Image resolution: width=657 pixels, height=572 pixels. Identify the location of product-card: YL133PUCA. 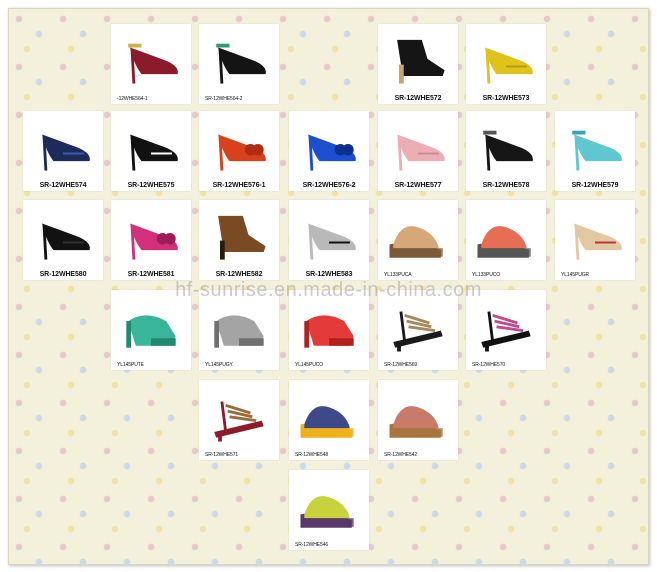
(418, 240).